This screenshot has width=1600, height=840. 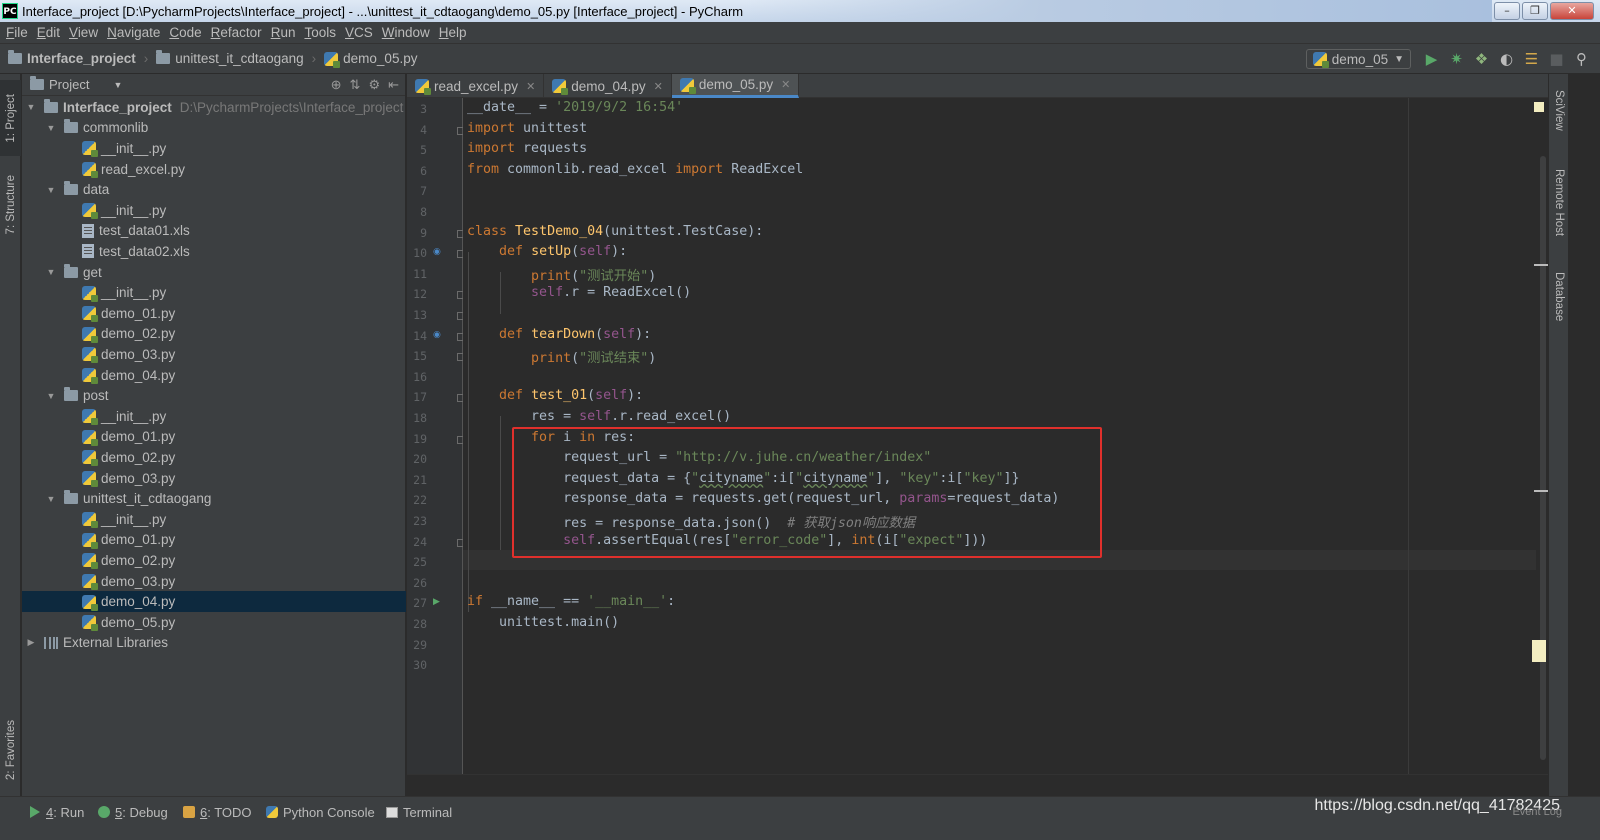 I want to click on run-icon: ▶, so click(x=1431, y=59).